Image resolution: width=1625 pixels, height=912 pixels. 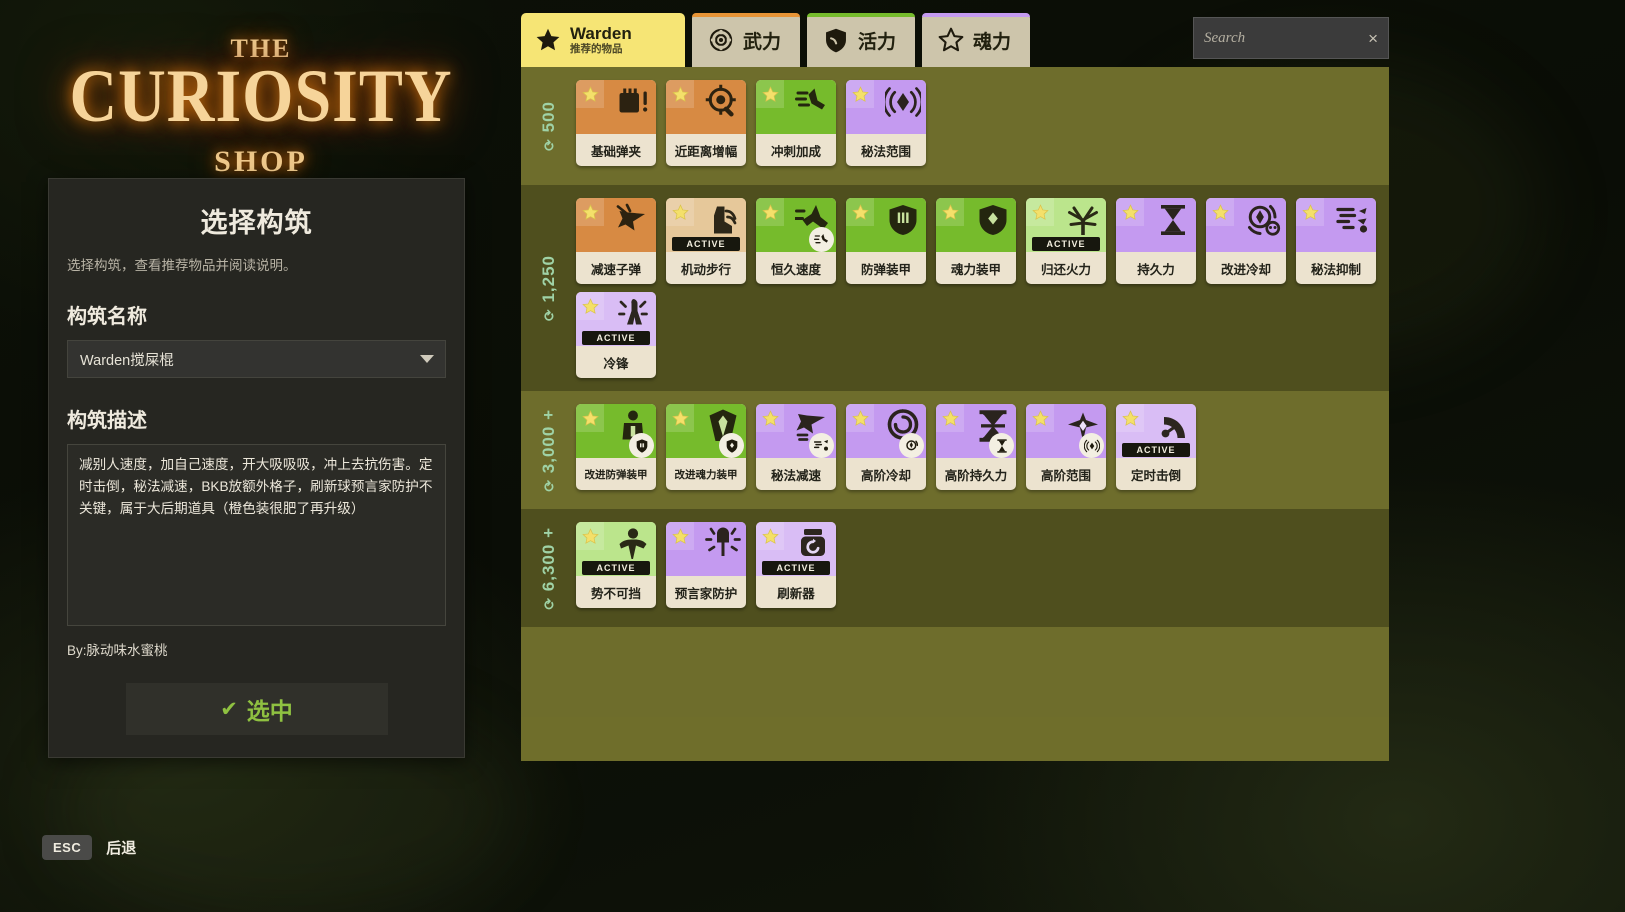 I want to click on bullet-shield-icon, so click(x=903, y=220).